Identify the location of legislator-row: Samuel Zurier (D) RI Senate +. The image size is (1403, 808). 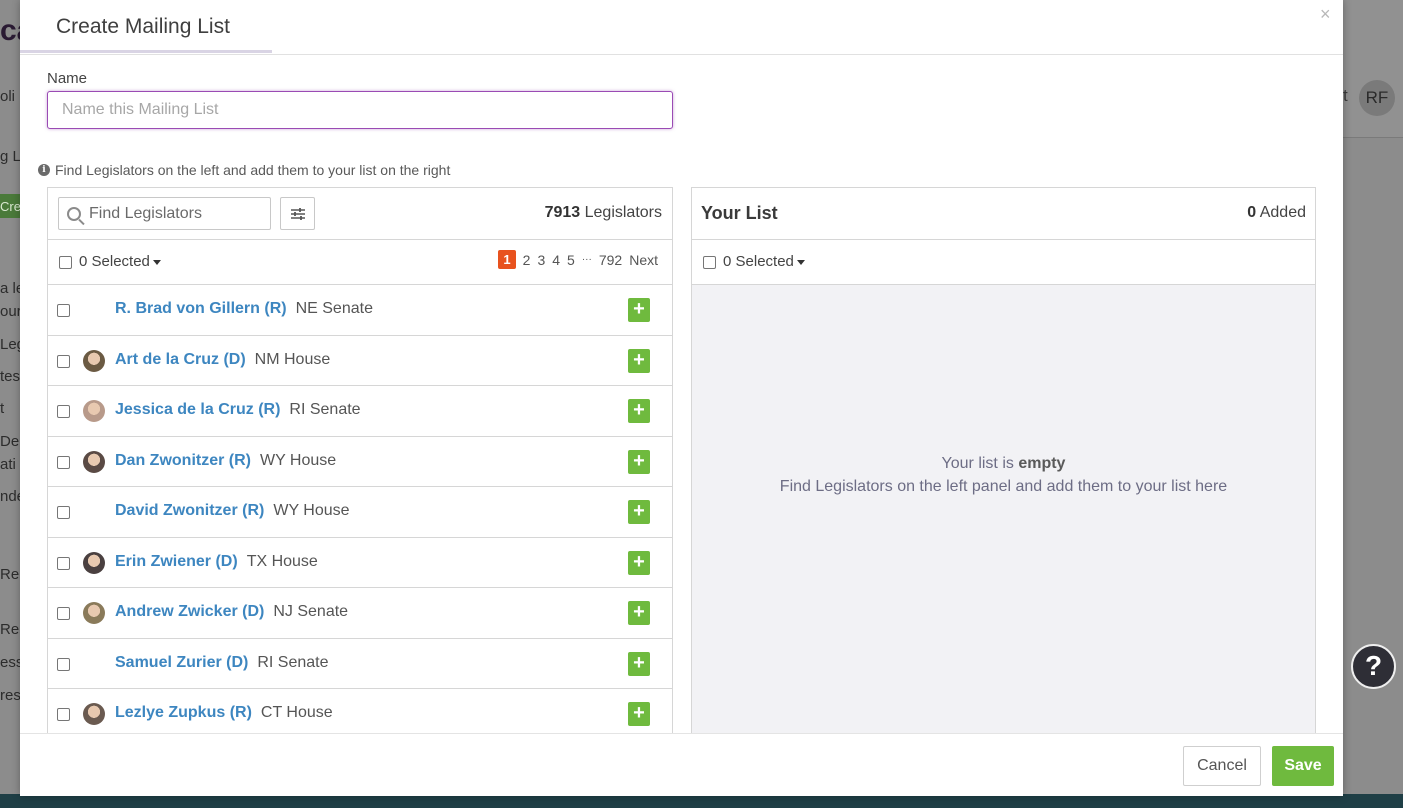
(360, 664).